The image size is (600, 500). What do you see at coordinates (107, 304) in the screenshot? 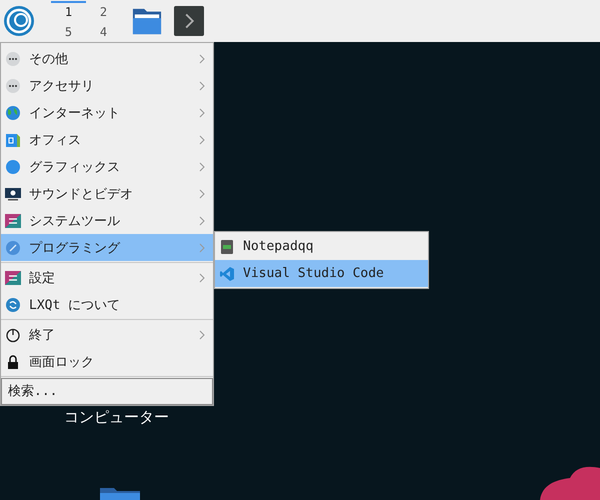
I see `menu-item: LXQt について` at bounding box center [107, 304].